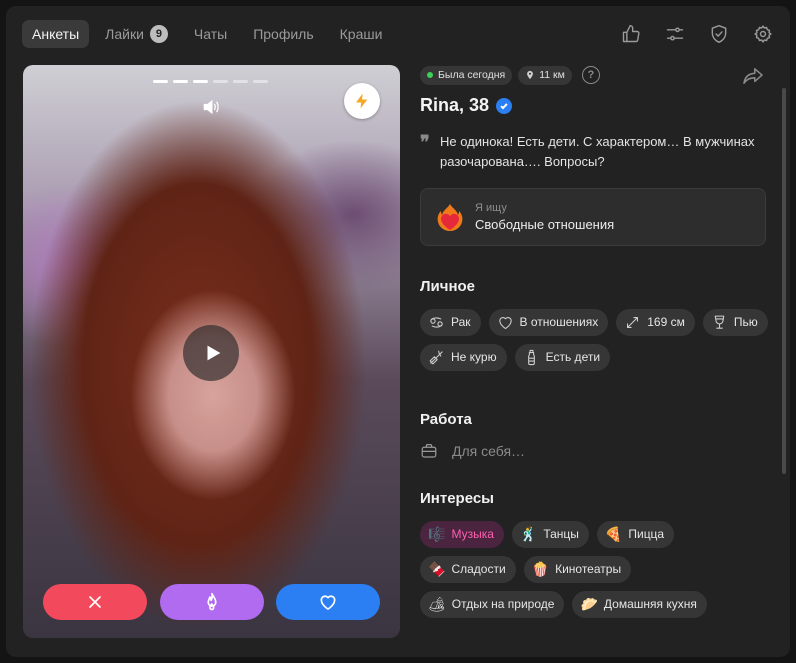 Image resolution: width=796 pixels, height=663 pixels. I want to click on tab-label: Краши, so click(361, 34).